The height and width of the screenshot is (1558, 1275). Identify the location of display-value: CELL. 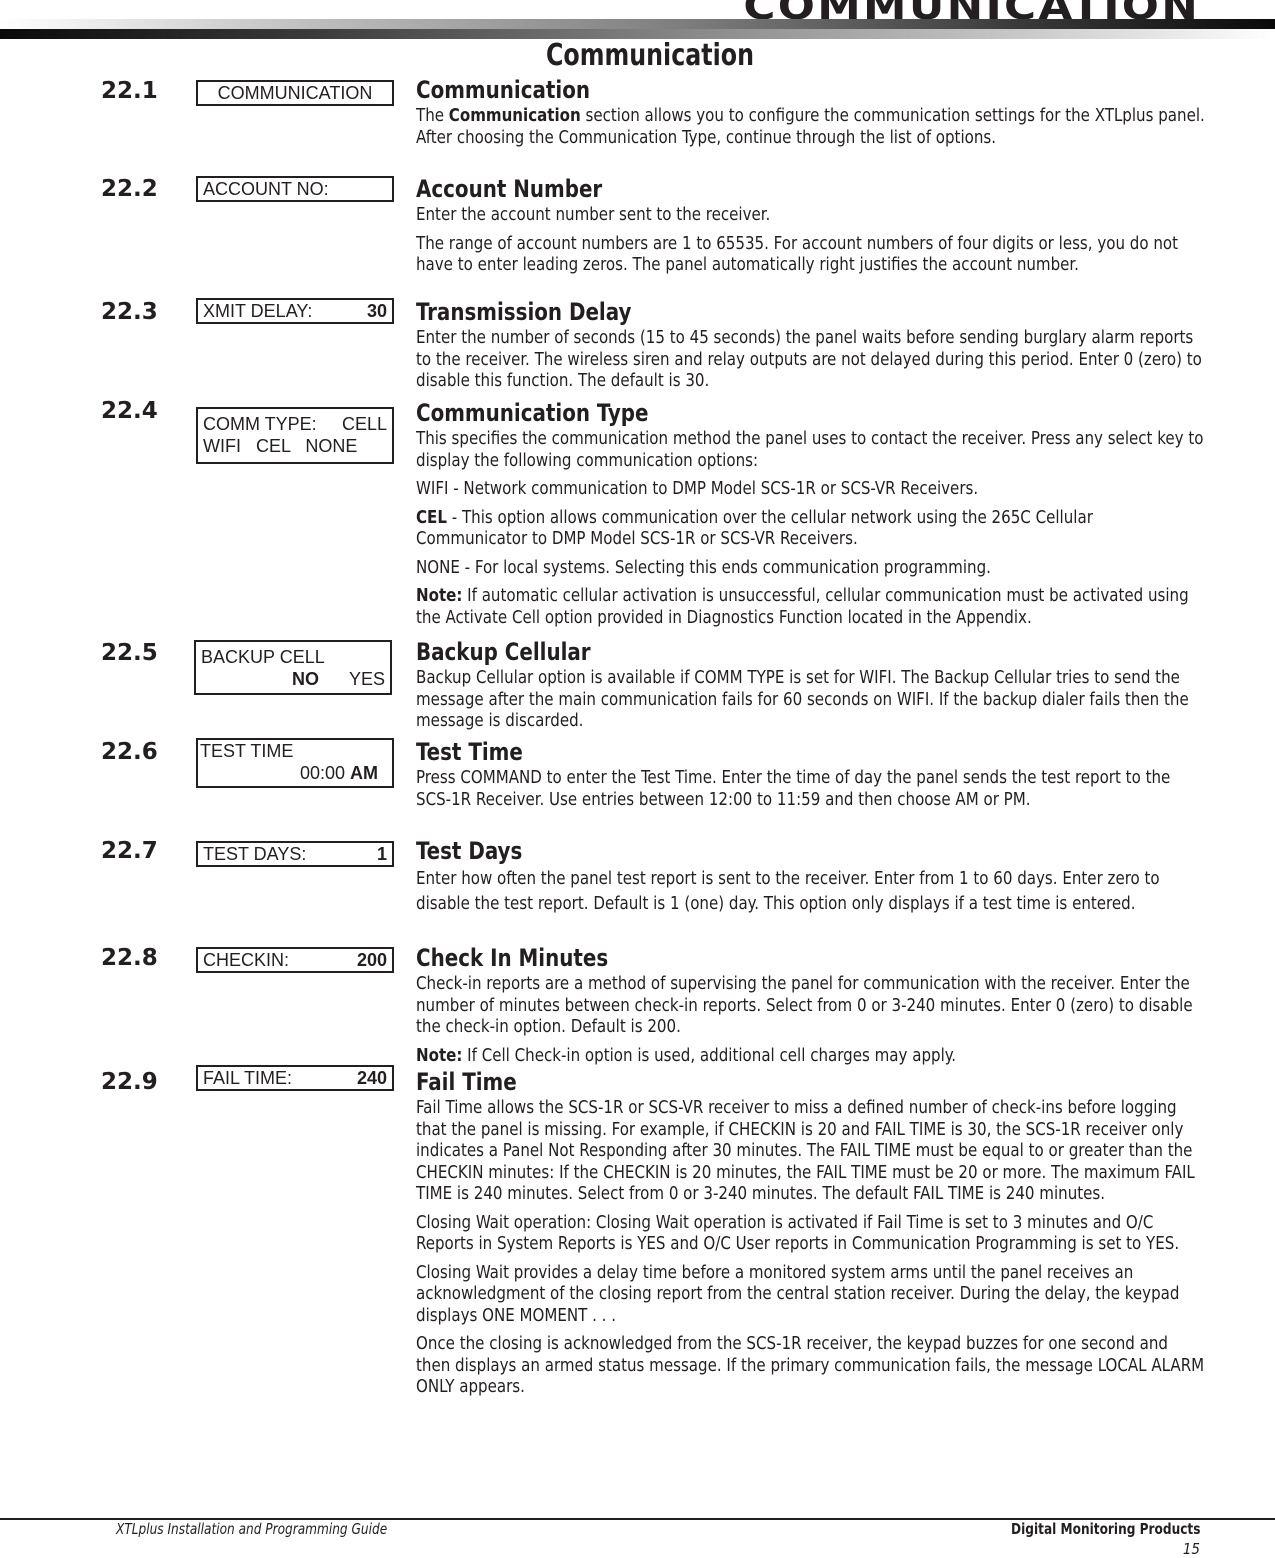
(364, 424).